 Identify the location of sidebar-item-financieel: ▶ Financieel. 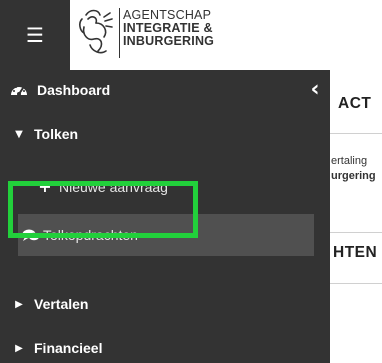
(56, 348).